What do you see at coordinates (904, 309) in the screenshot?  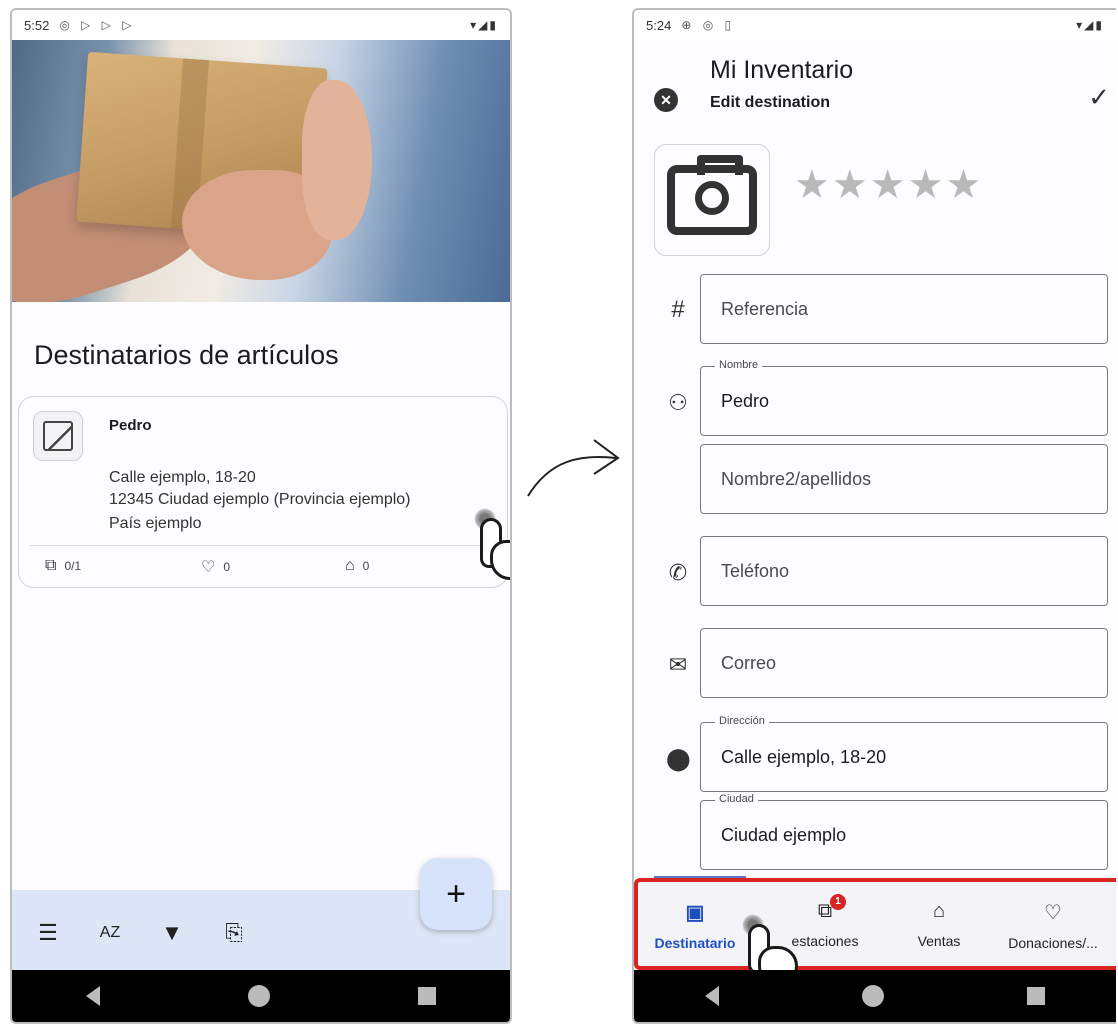 I see `reference-field: Referencia` at bounding box center [904, 309].